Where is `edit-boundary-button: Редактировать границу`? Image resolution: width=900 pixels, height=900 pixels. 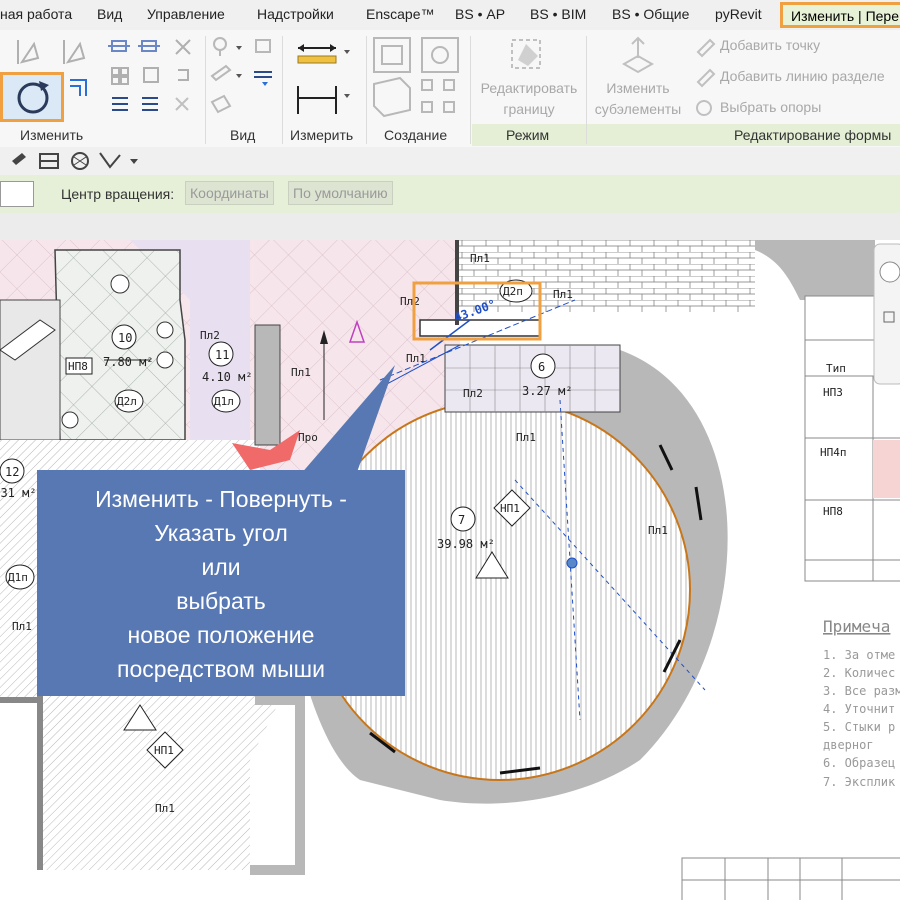 edit-boundary-button: Редактировать границу is located at coordinates (529, 99).